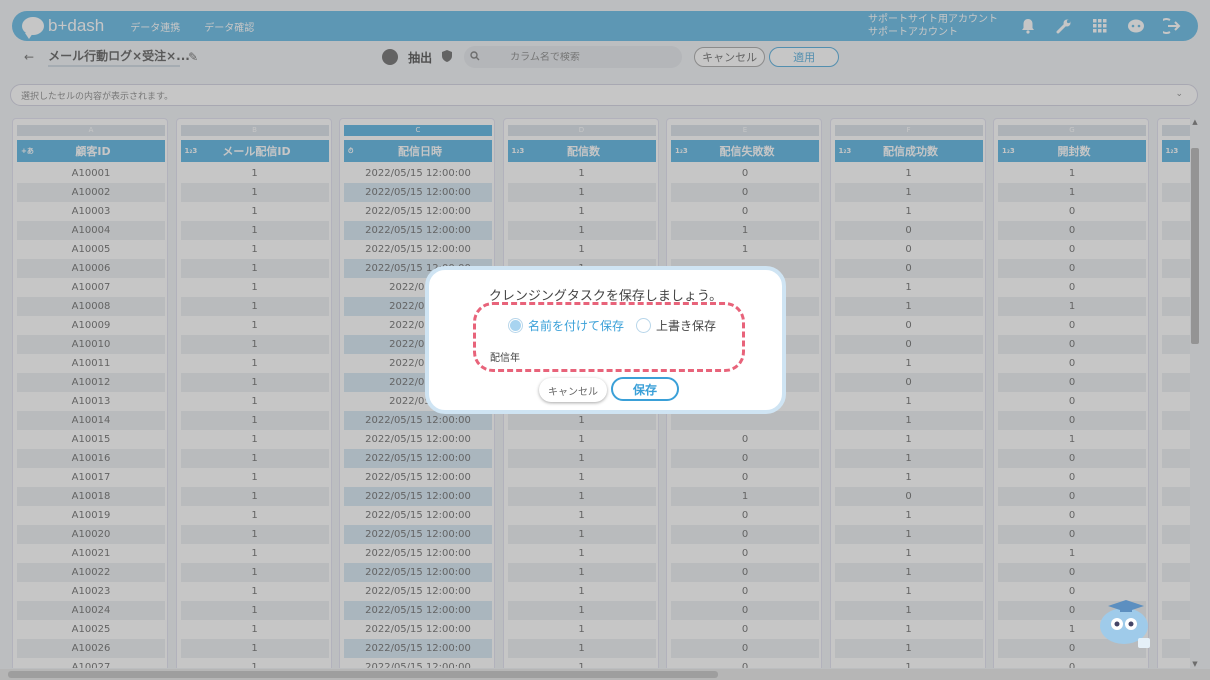 This screenshot has width=1210, height=680. Describe the element at coordinates (1128, 622) in the screenshot. I see `assistant-mascot` at that location.